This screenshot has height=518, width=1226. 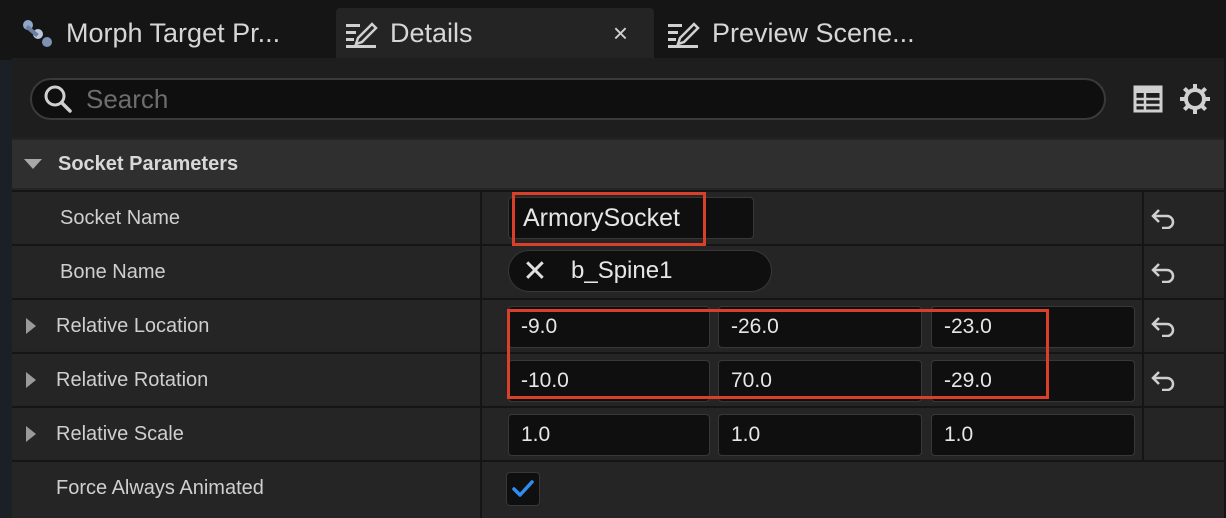 What do you see at coordinates (618, 164) in the screenshot?
I see `category-socket-parameters: Socket Parameters` at bounding box center [618, 164].